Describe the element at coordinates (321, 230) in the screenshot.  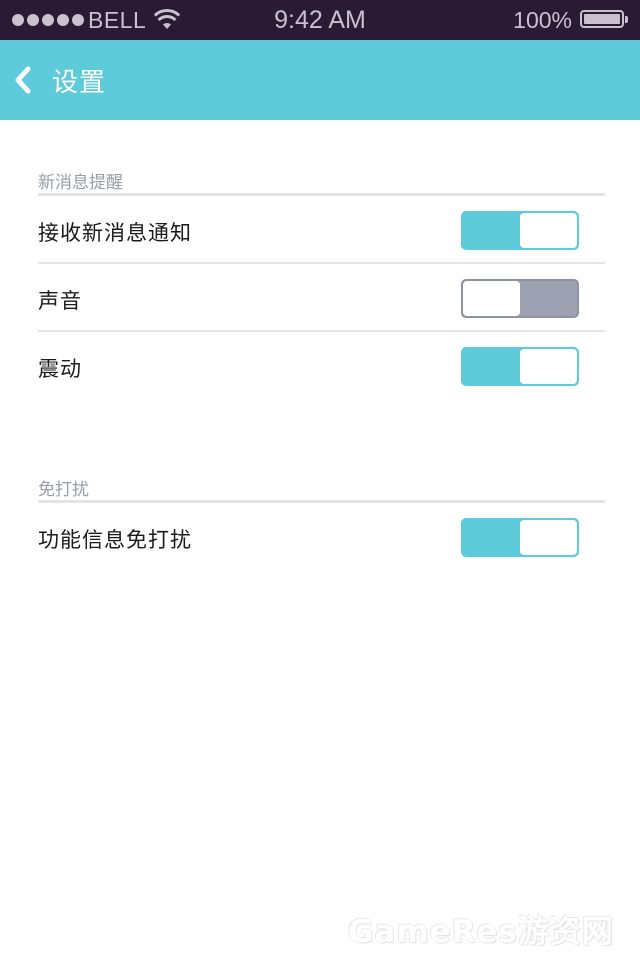
I see `setting-row-receive-notifications: 接收新消息通知` at that location.